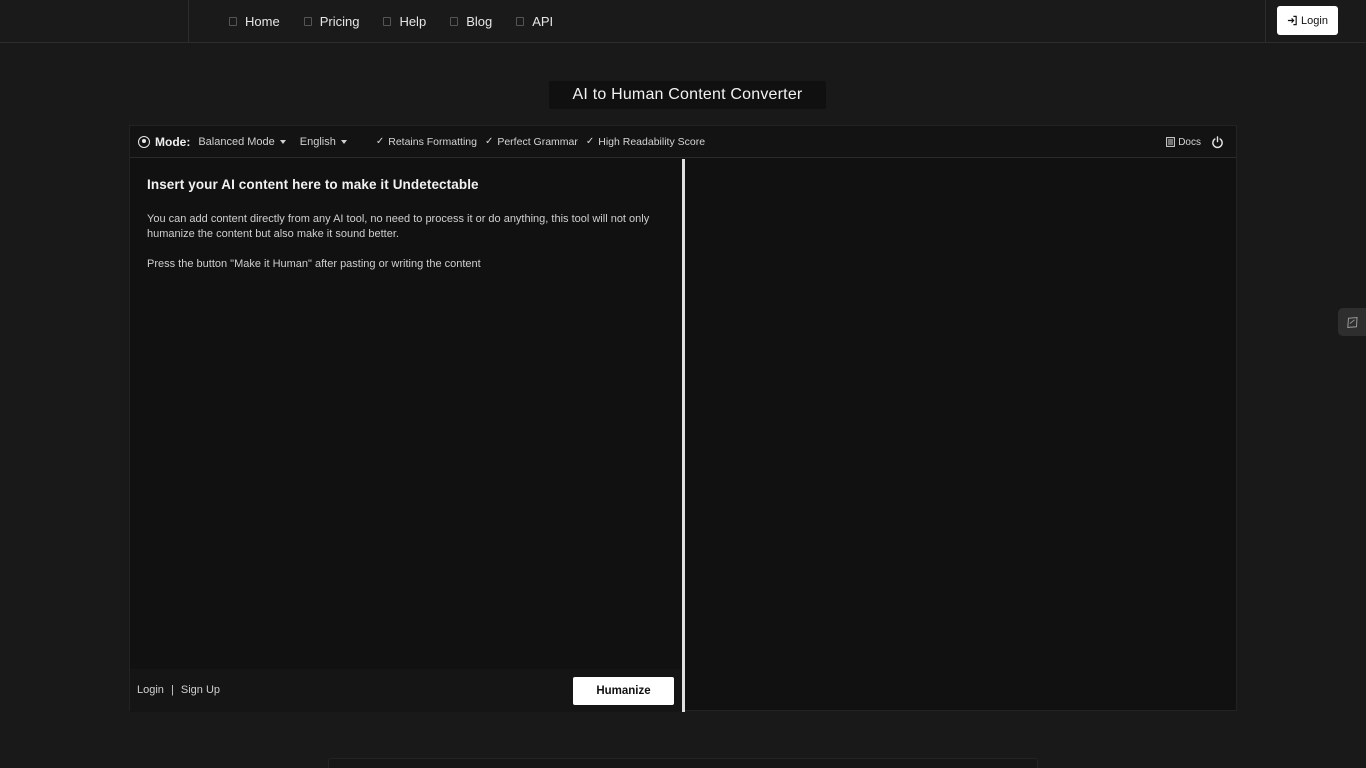 This screenshot has height=768, width=1366. Describe the element at coordinates (262, 21) in the screenshot. I see `nav-item-label: Home` at that location.